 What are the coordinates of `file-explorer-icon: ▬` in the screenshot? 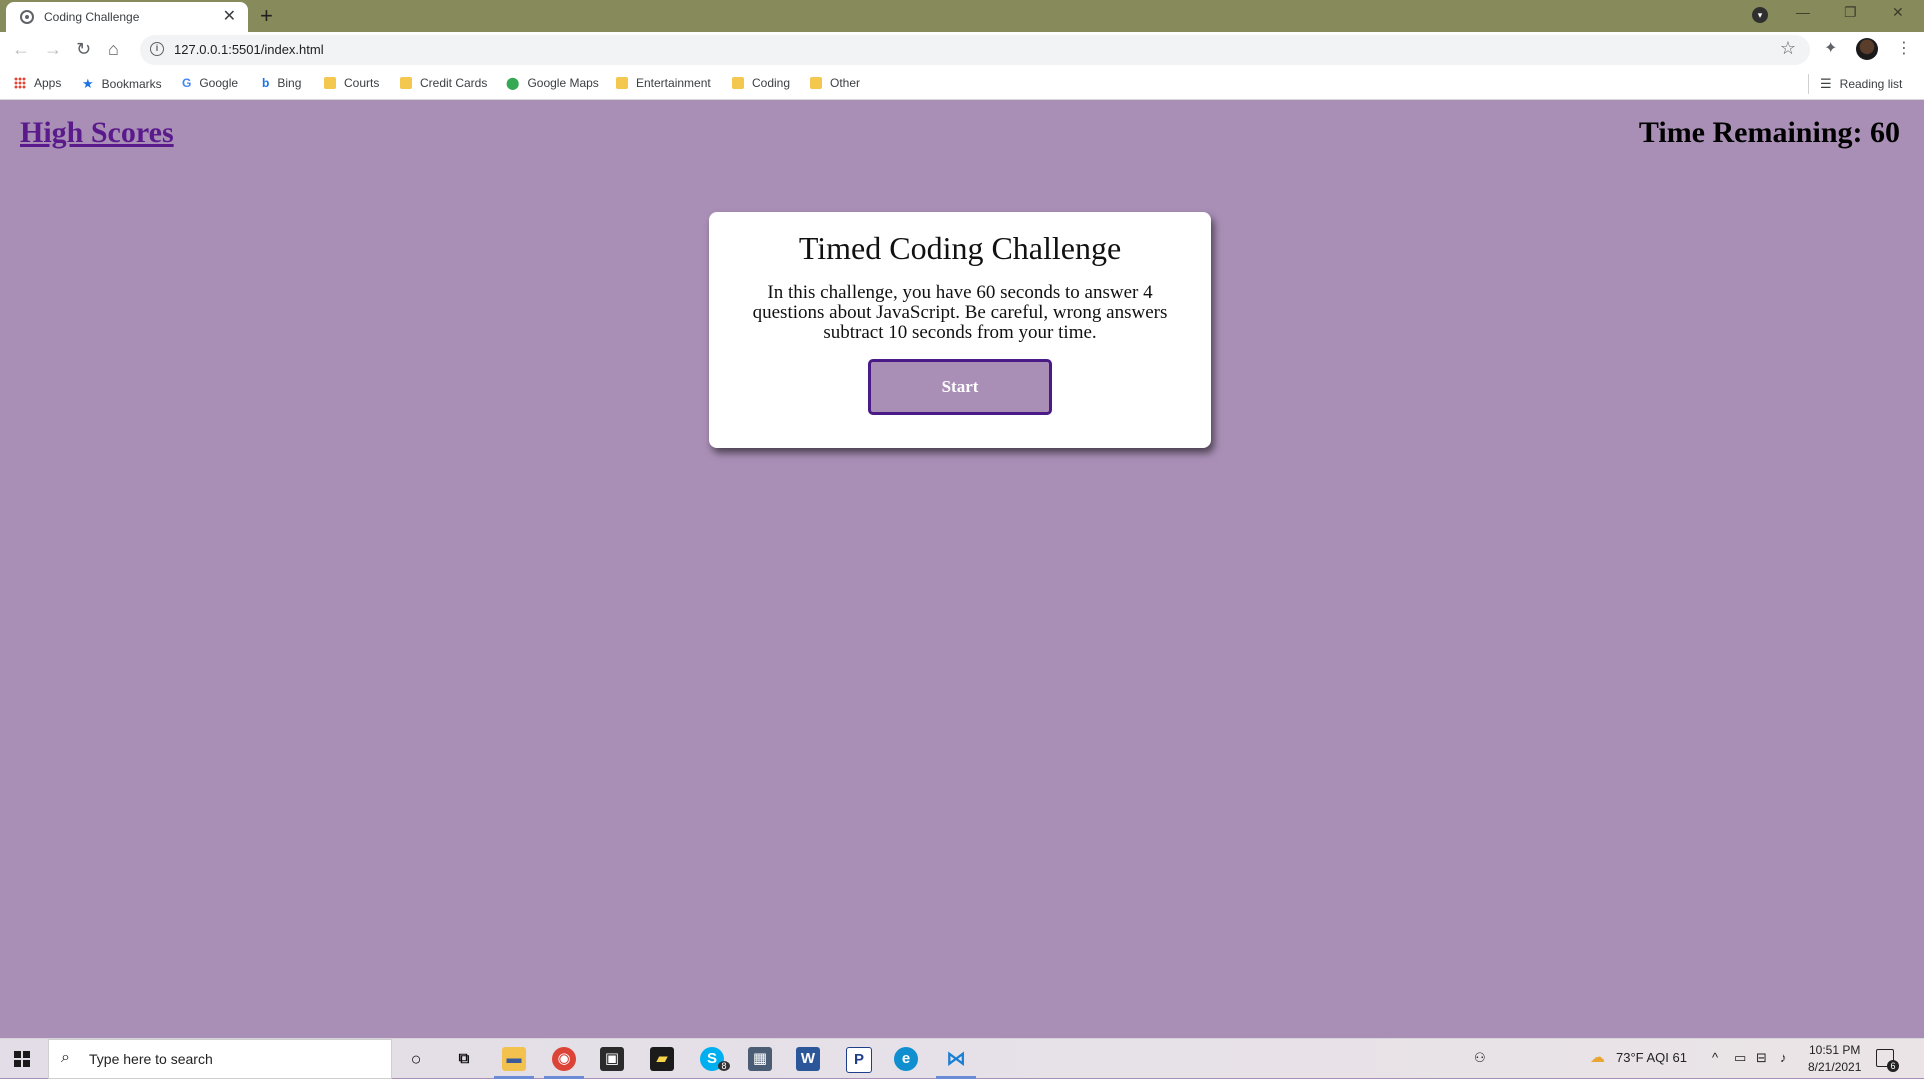 It's located at (514, 1059).